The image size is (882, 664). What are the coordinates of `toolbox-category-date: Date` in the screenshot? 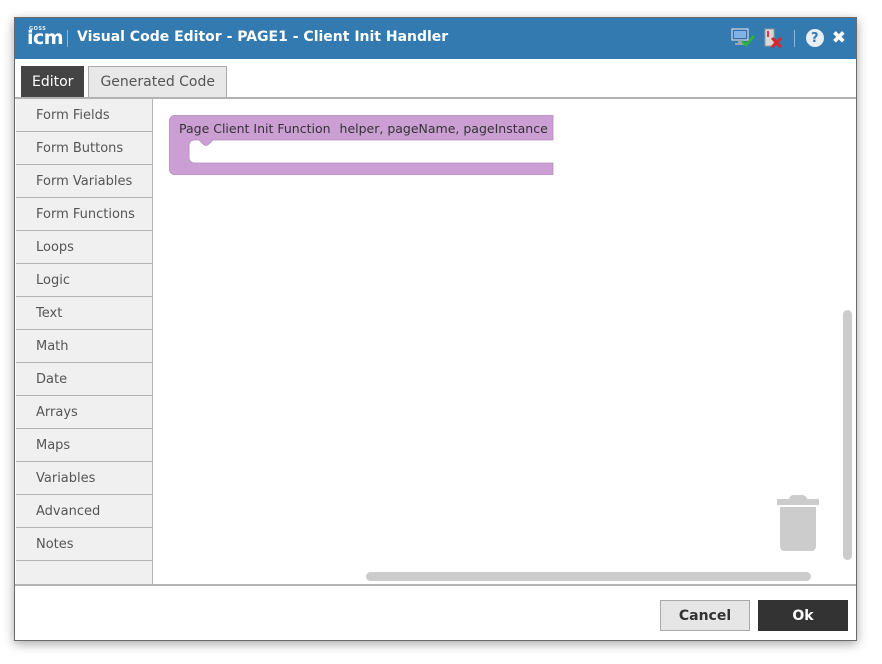 It's located at (84, 379).